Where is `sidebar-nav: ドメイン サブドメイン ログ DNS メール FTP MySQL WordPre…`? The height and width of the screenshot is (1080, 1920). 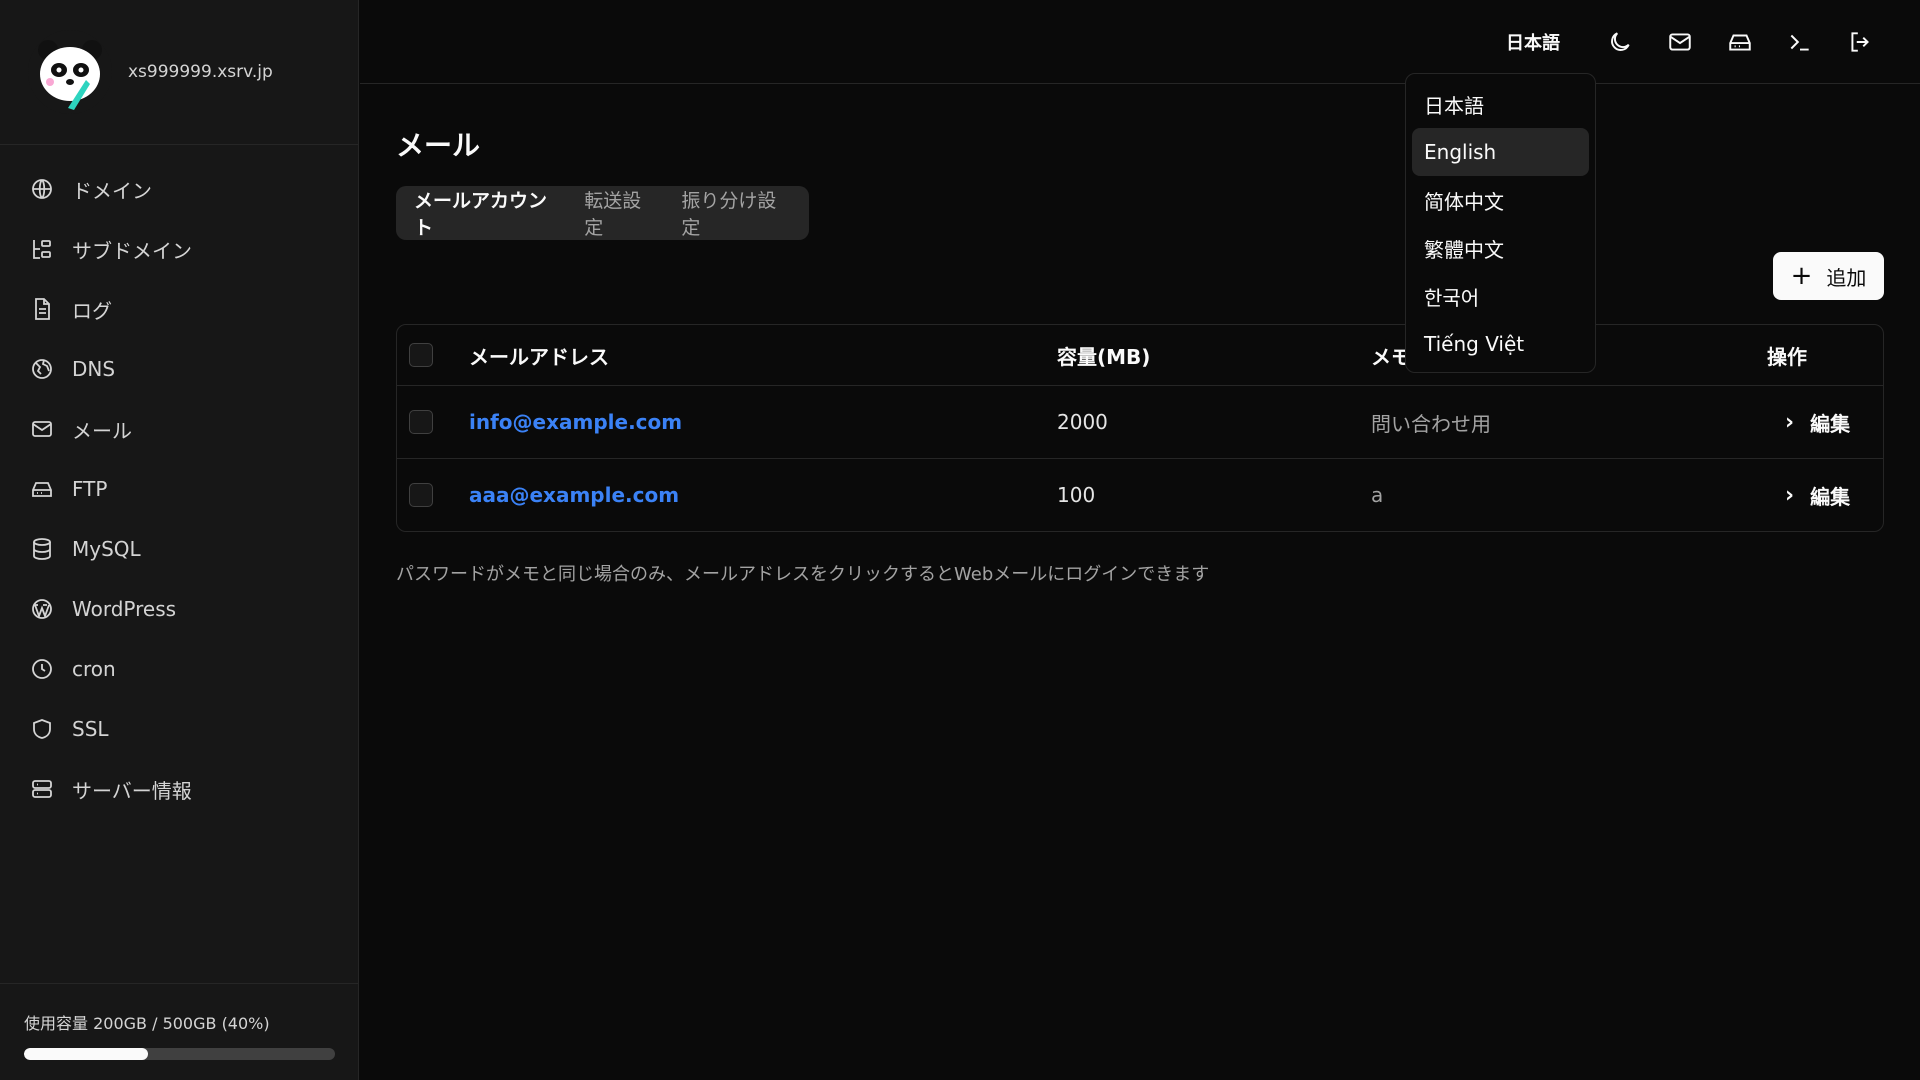 sidebar-nav: ドメイン サブドメイン ログ DNS メール FTP MySQL WordPre… is located at coordinates (179, 482).